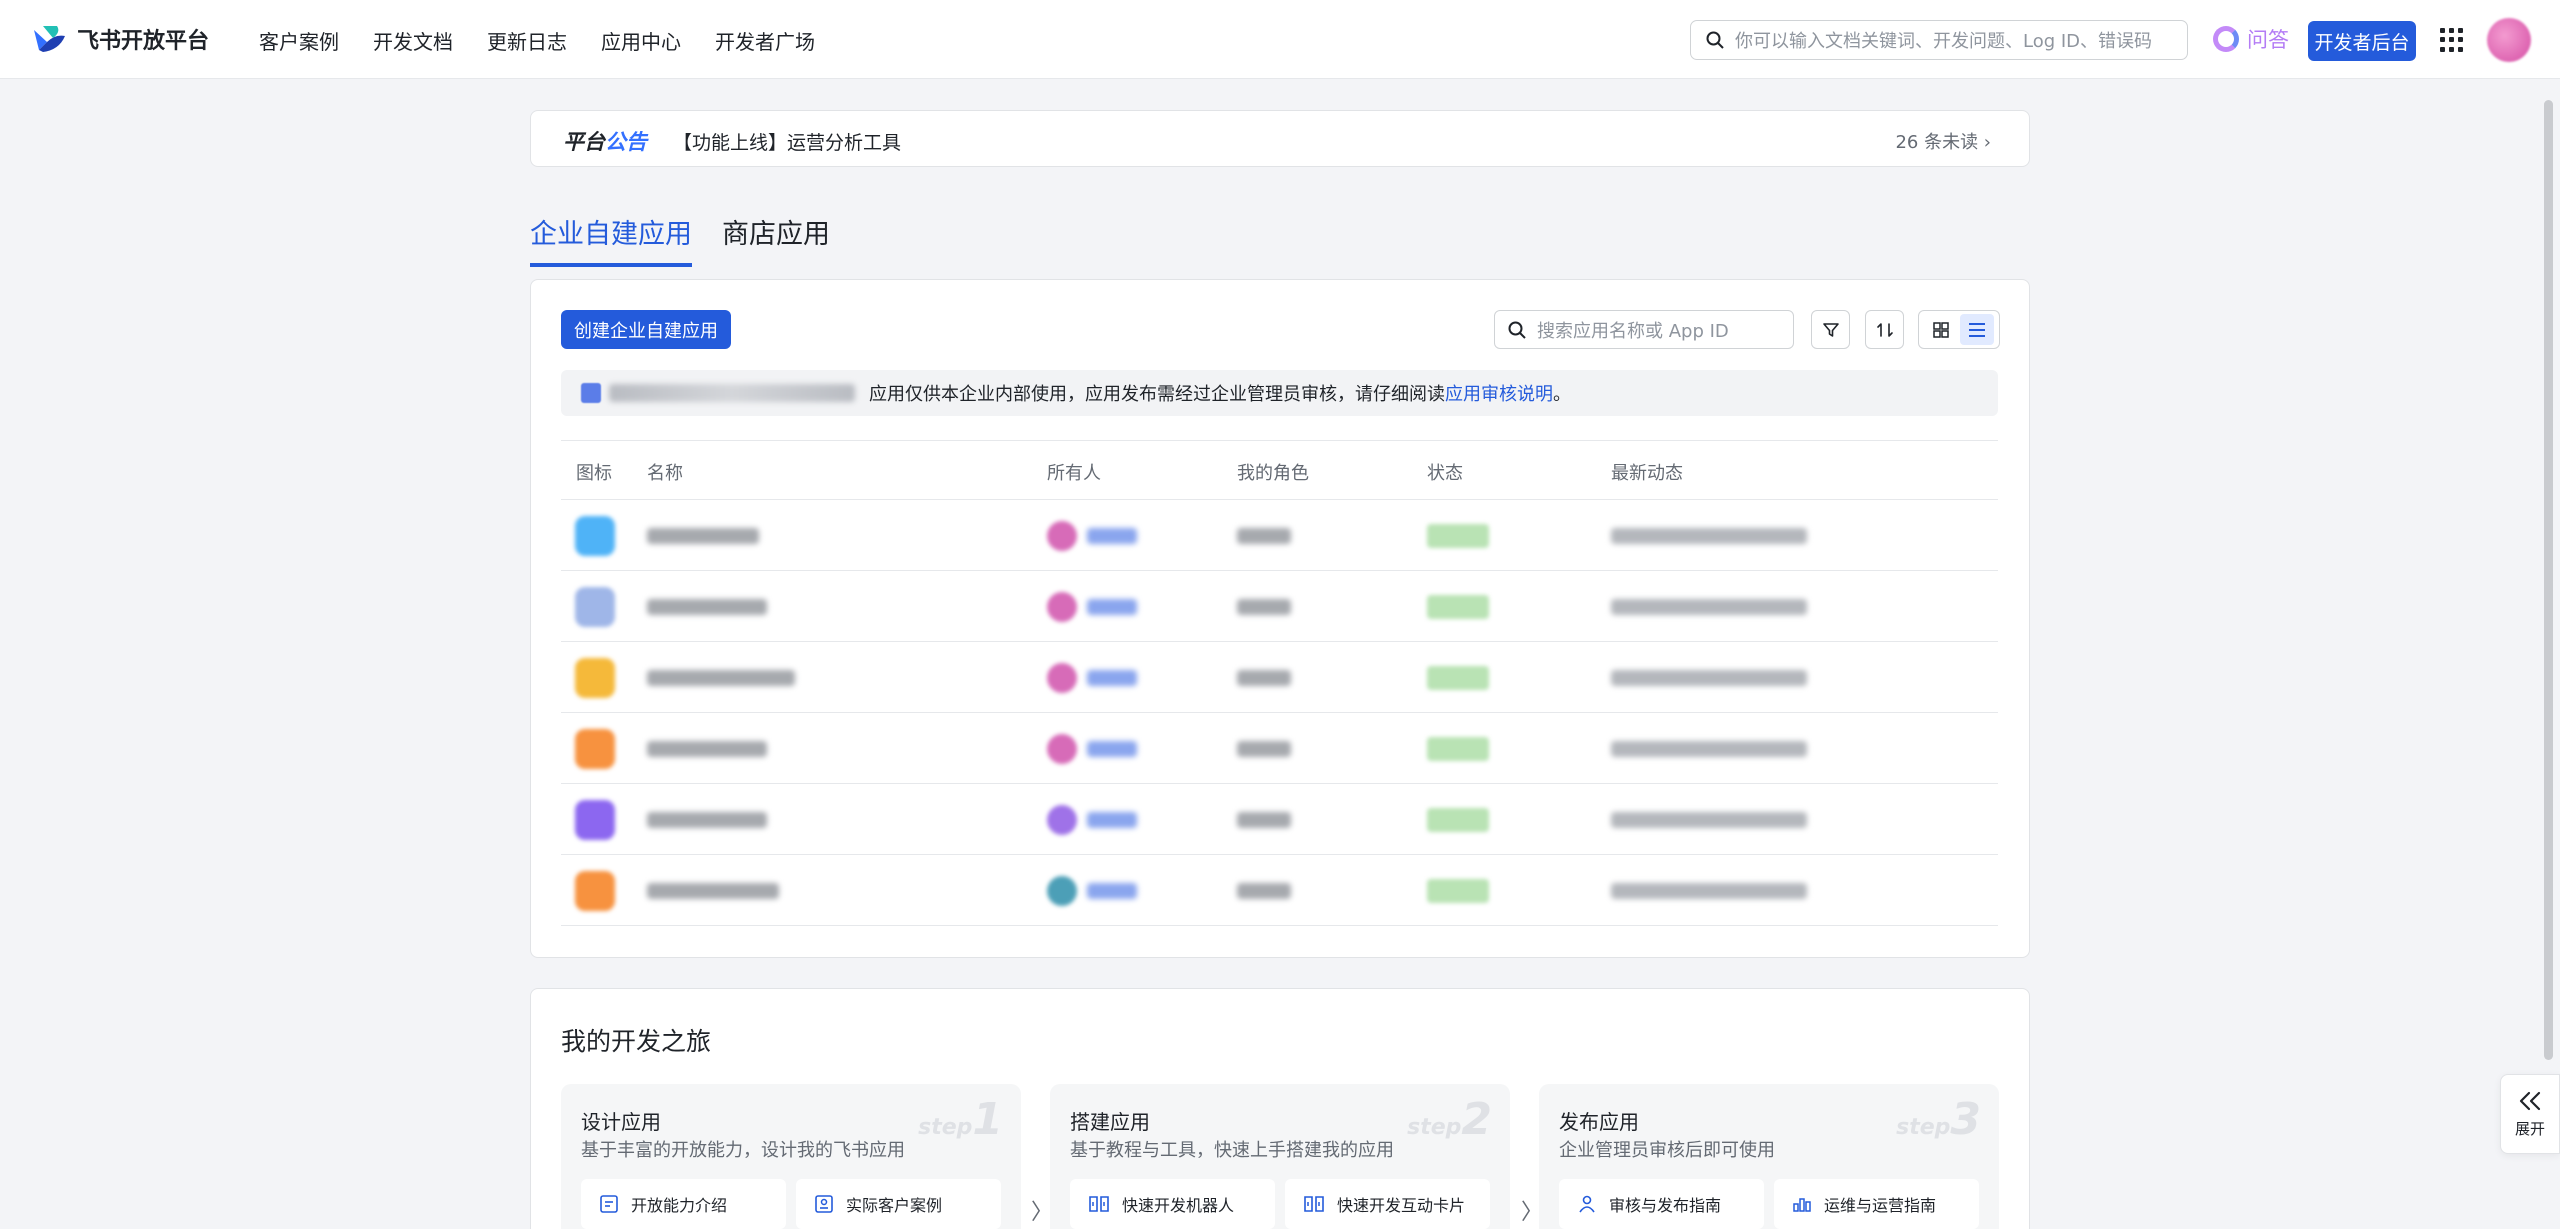 The height and width of the screenshot is (1229, 2560). I want to click on analytics-icon, so click(1802, 1205).